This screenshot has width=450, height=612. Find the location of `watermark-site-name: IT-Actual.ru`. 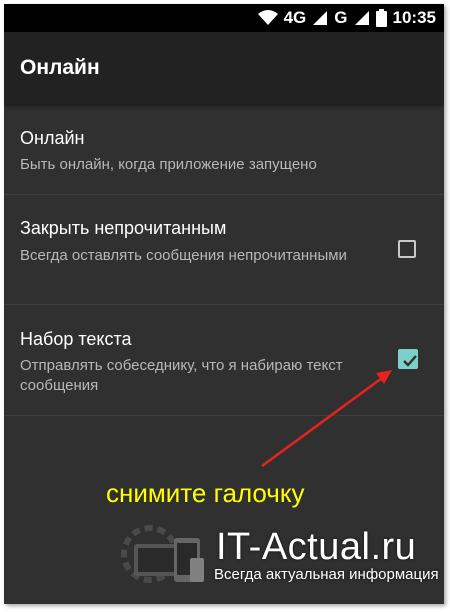

watermark-site-name: IT-Actual.ru is located at coordinates (316, 547).